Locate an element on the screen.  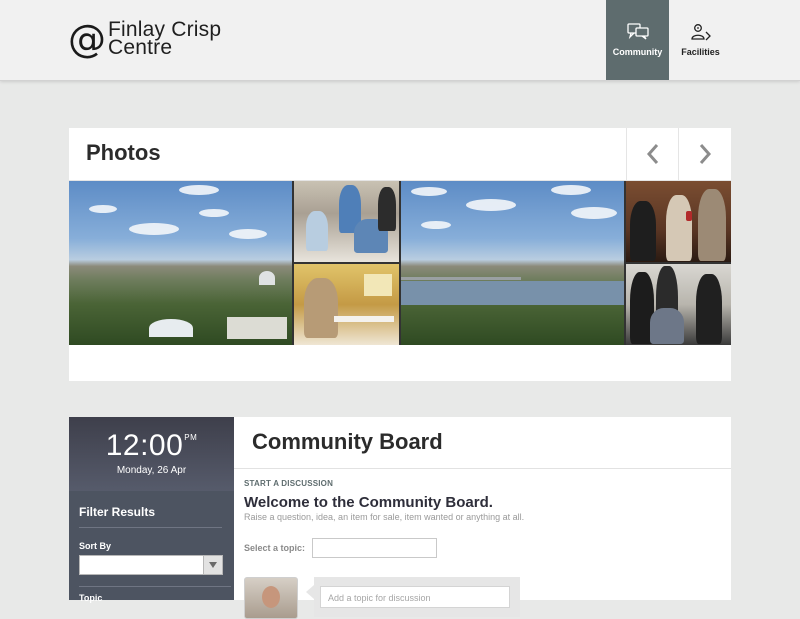
welcome-heading: Welcome to the Community Board. is located at coordinates (368, 502).